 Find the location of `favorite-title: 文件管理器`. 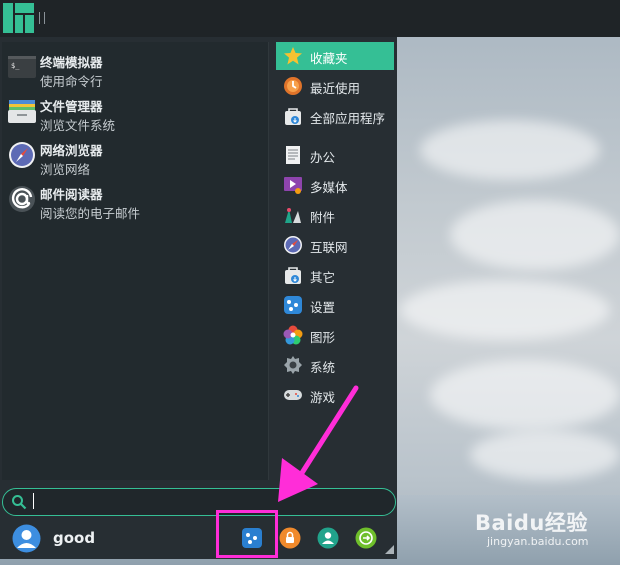

favorite-title: 文件管理器 is located at coordinates (71, 106).